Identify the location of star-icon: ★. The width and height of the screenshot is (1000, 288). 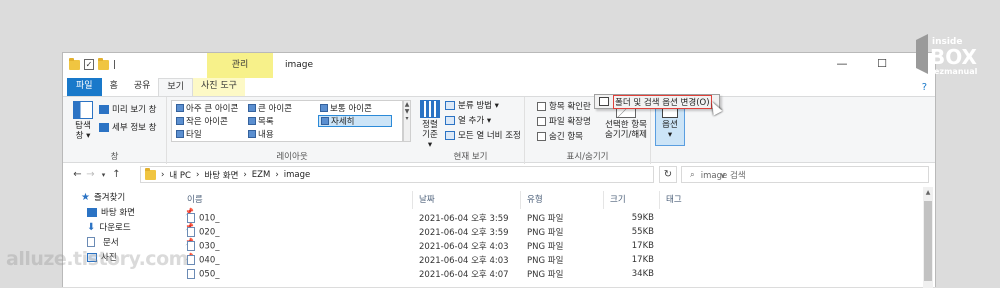
(85, 197).